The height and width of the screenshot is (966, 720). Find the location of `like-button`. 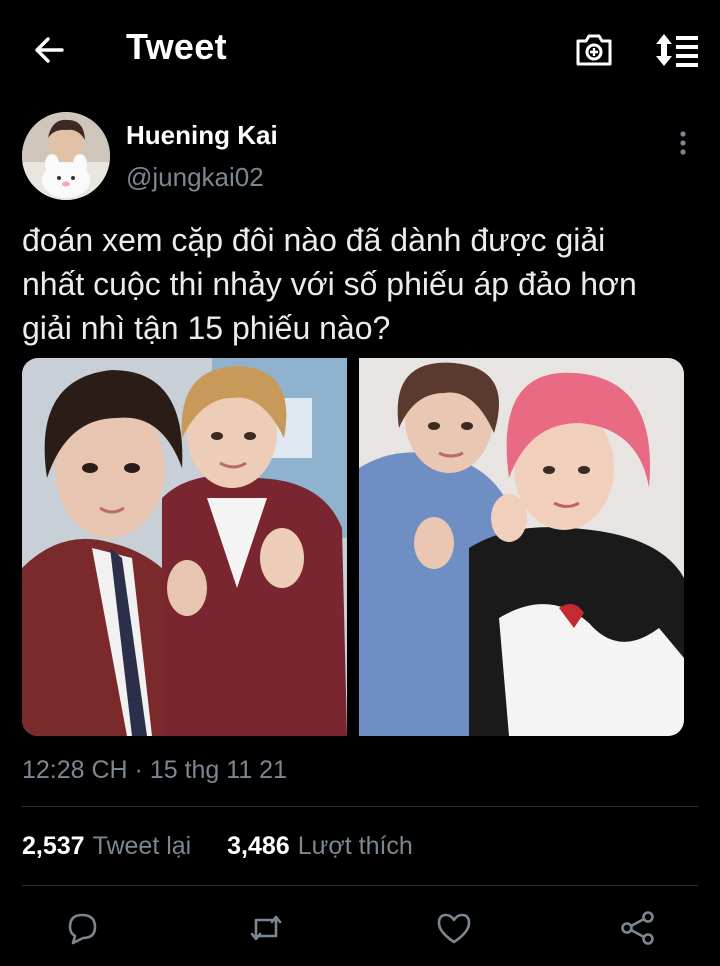

like-button is located at coordinates (454, 928).